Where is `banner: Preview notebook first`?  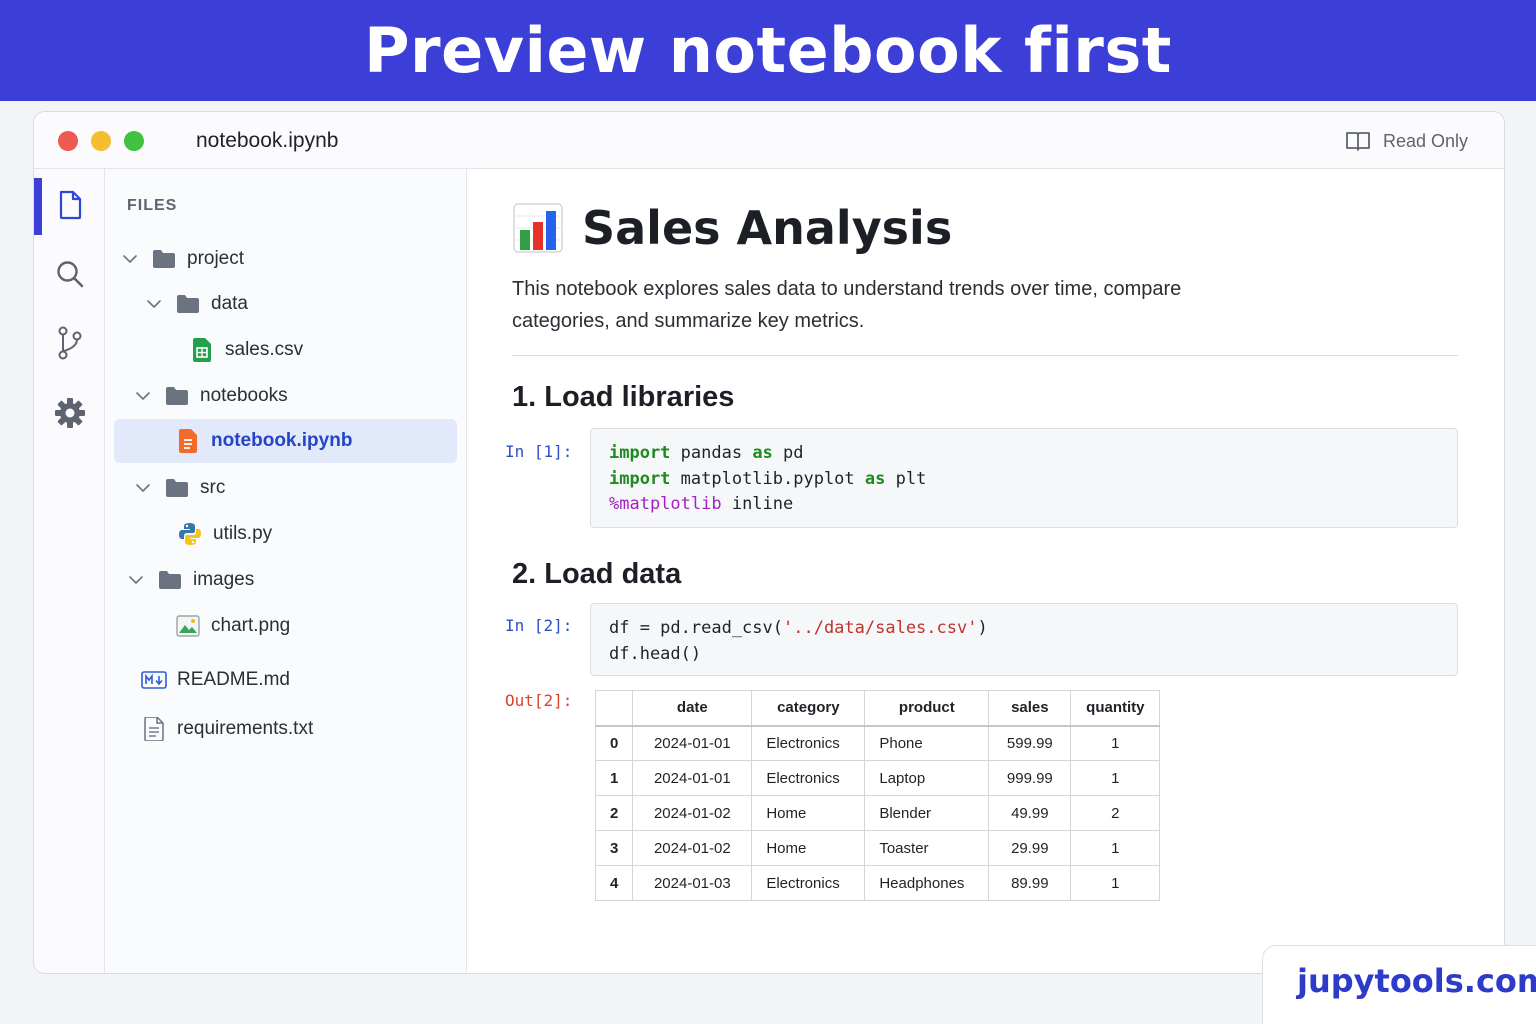 banner: Preview notebook first is located at coordinates (768, 50).